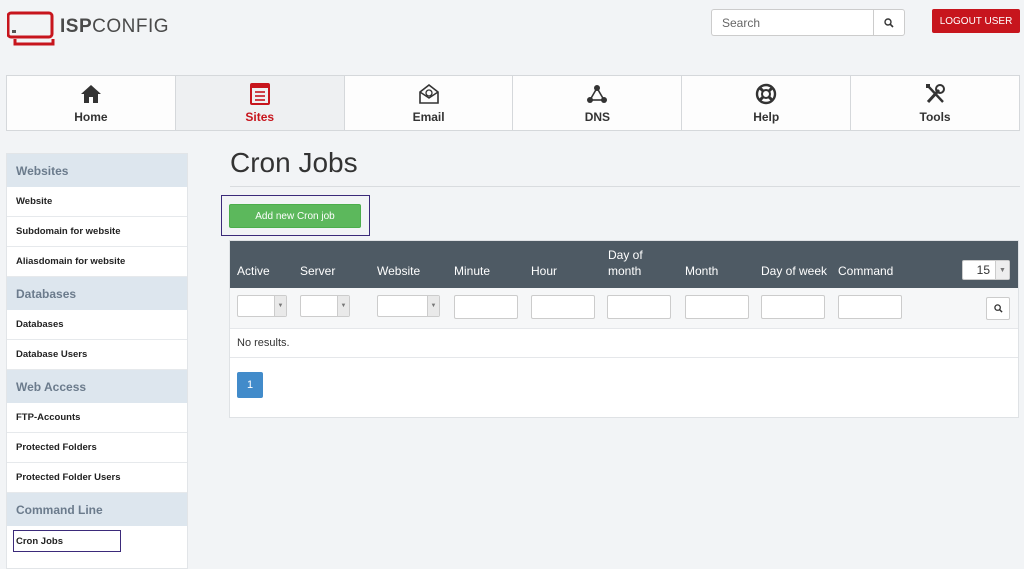 Image resolution: width=1024 pixels, height=569 pixels. Describe the element at coordinates (253, 271) in the screenshot. I see `column-active: Active` at that location.